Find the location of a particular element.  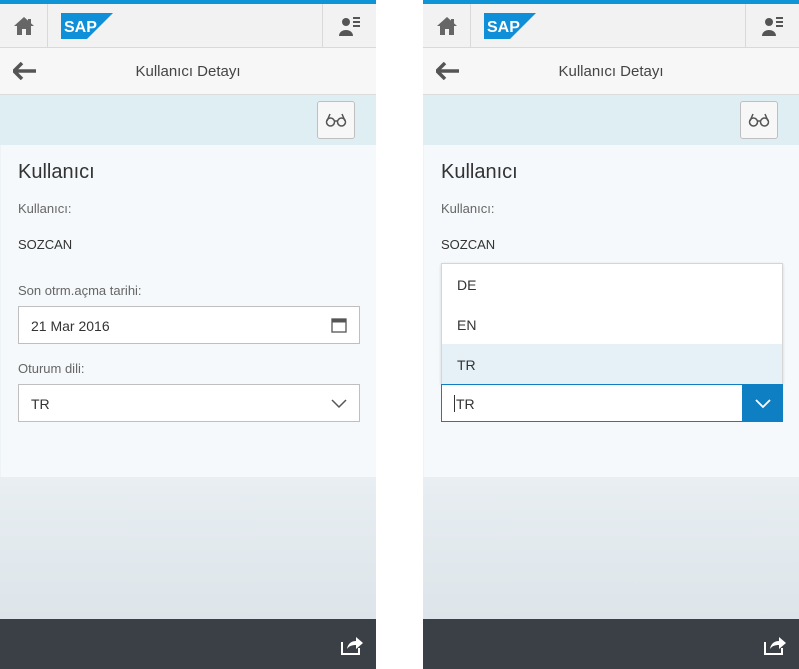

logon-language-label: Oturum dili: is located at coordinates (51, 368).